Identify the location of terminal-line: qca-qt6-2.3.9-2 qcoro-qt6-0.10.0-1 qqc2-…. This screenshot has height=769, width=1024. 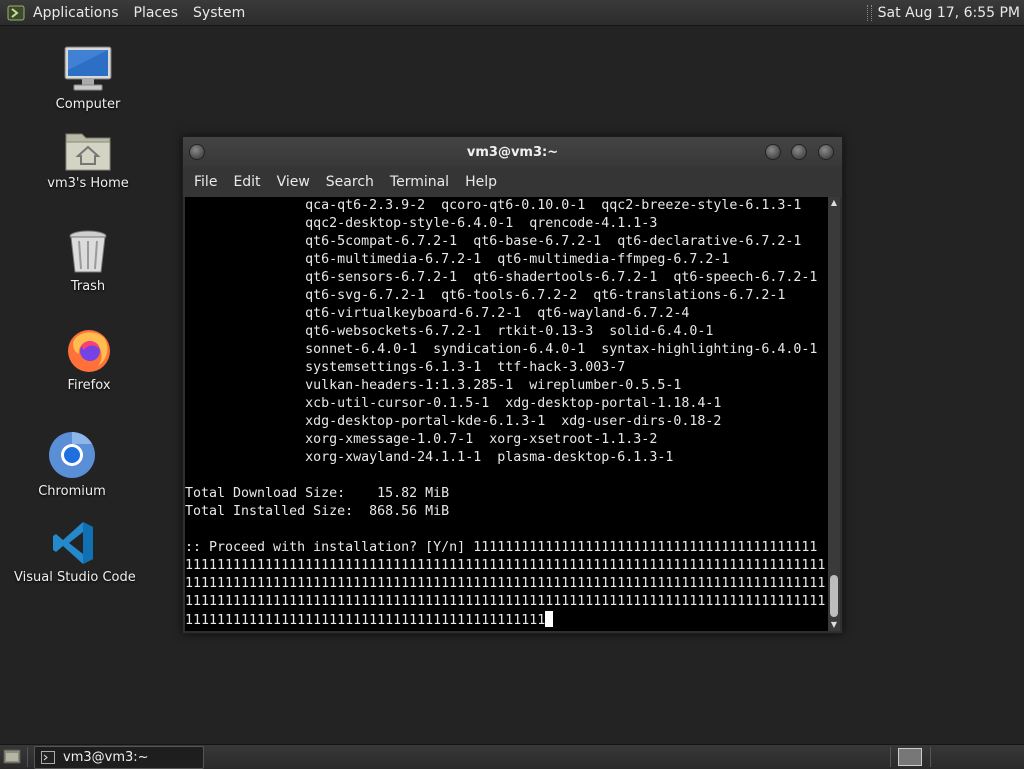
(493, 205).